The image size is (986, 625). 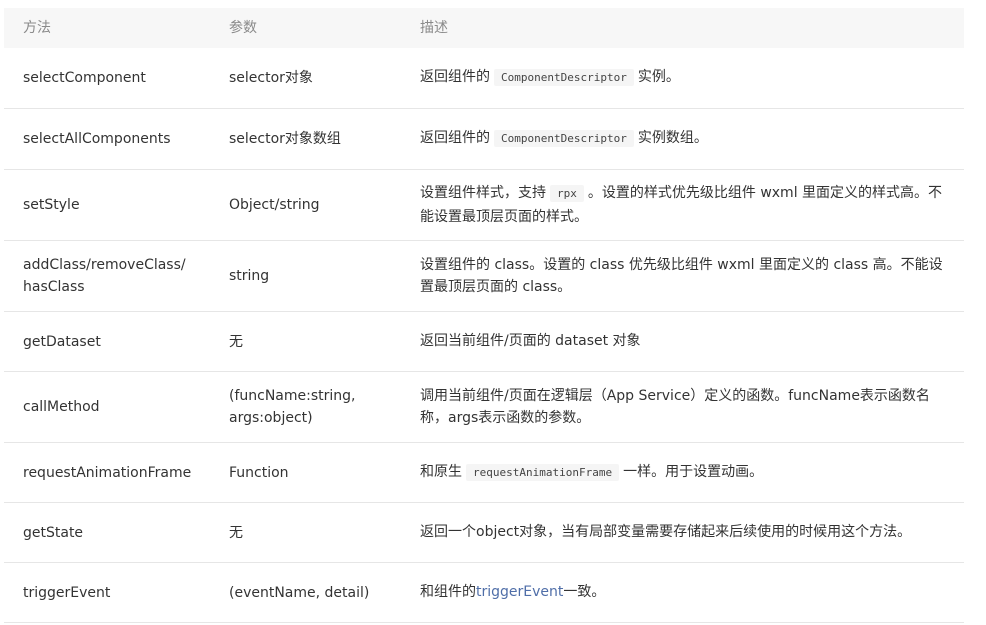 I want to click on desc-text: 一致。, so click(x=584, y=592).